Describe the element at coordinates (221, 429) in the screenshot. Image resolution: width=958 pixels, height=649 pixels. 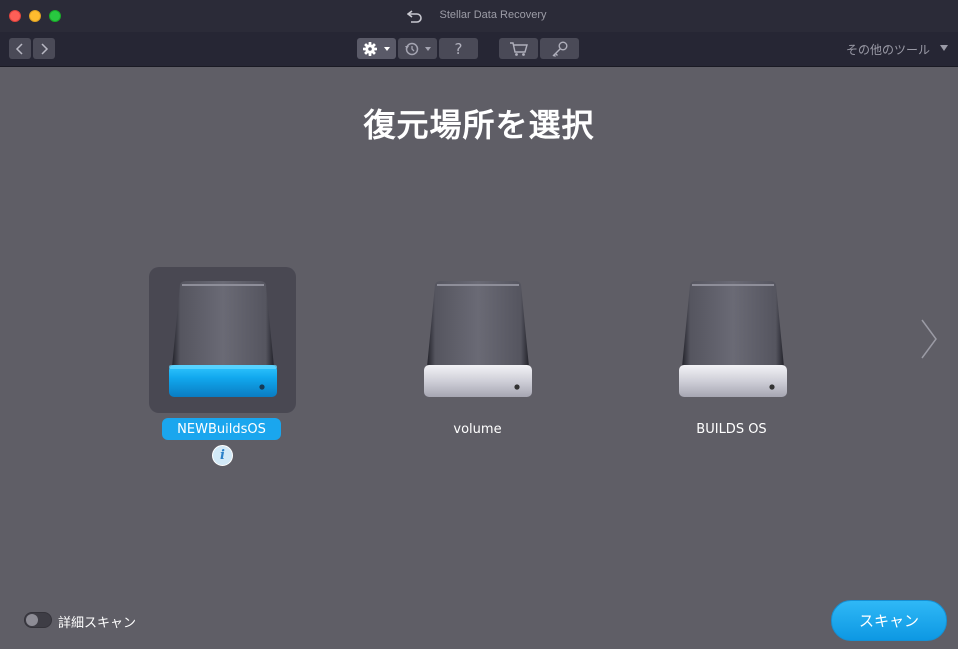
I see `drive-label-newbuildsos: NEWBuildsOS` at that location.